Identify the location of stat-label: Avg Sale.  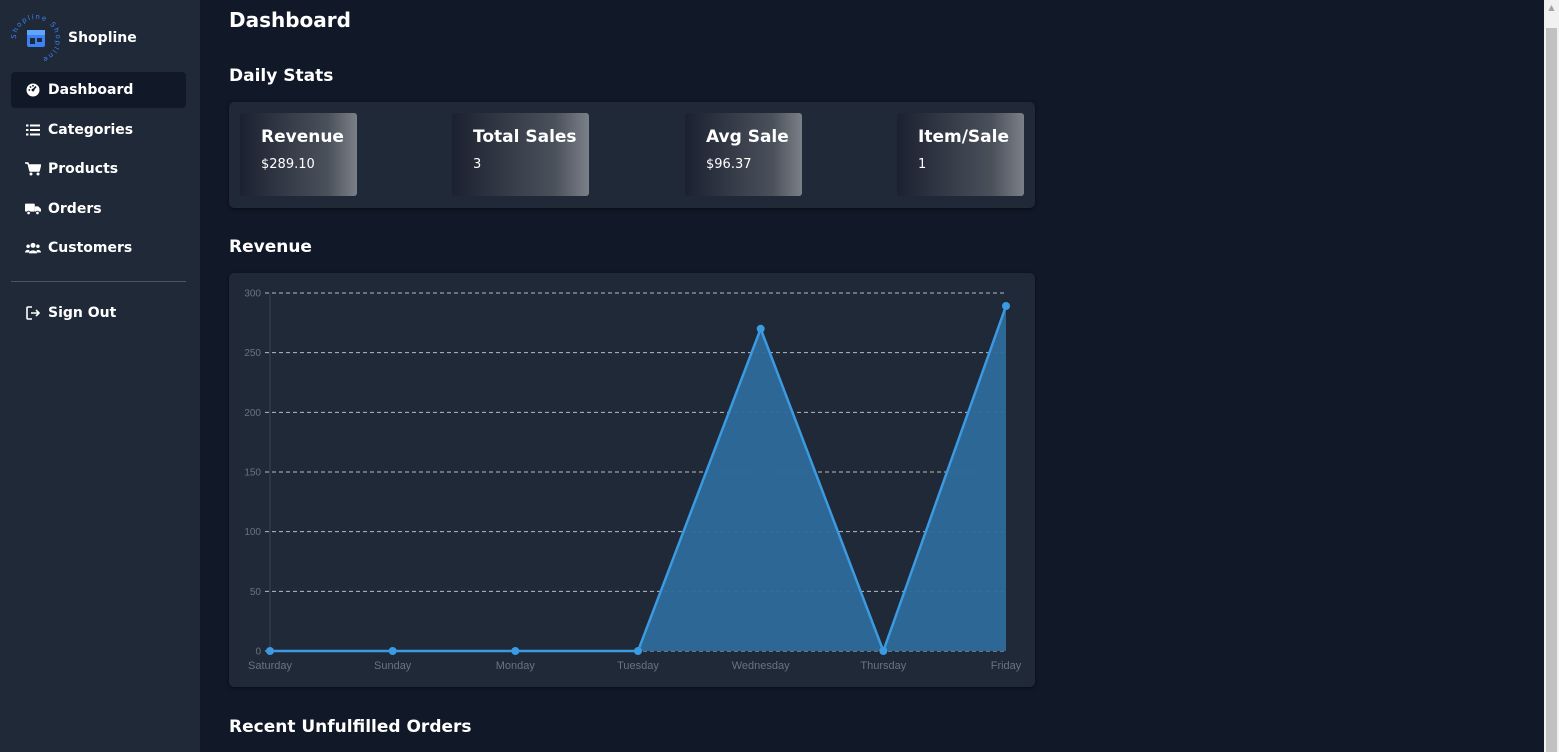
(747, 137).